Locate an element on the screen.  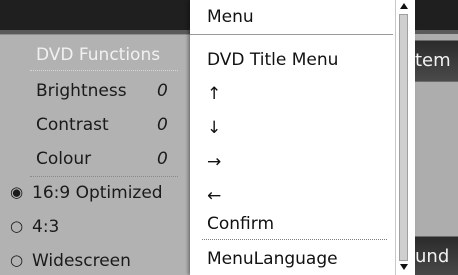
scroll-down-arrow-icon is located at coordinates (404, 267).